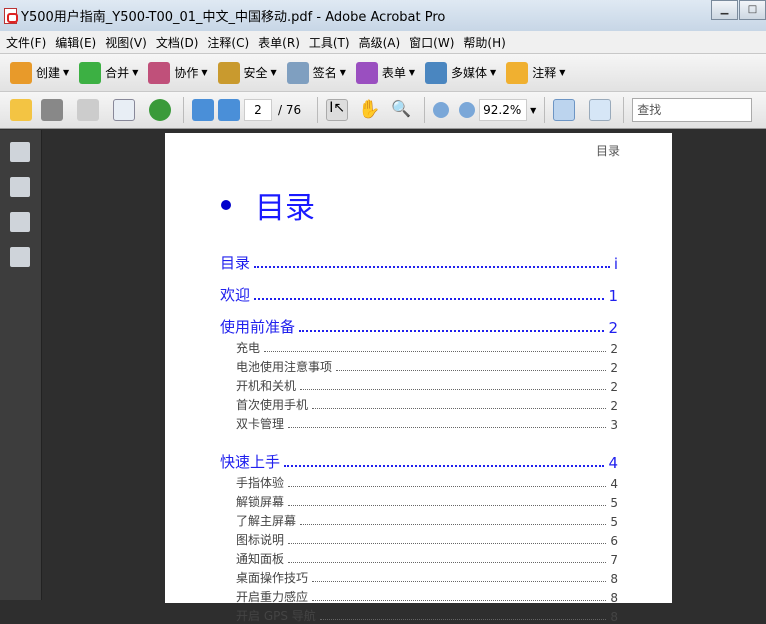 This screenshot has height=624, width=766. I want to click on create-icon, so click(21, 72).